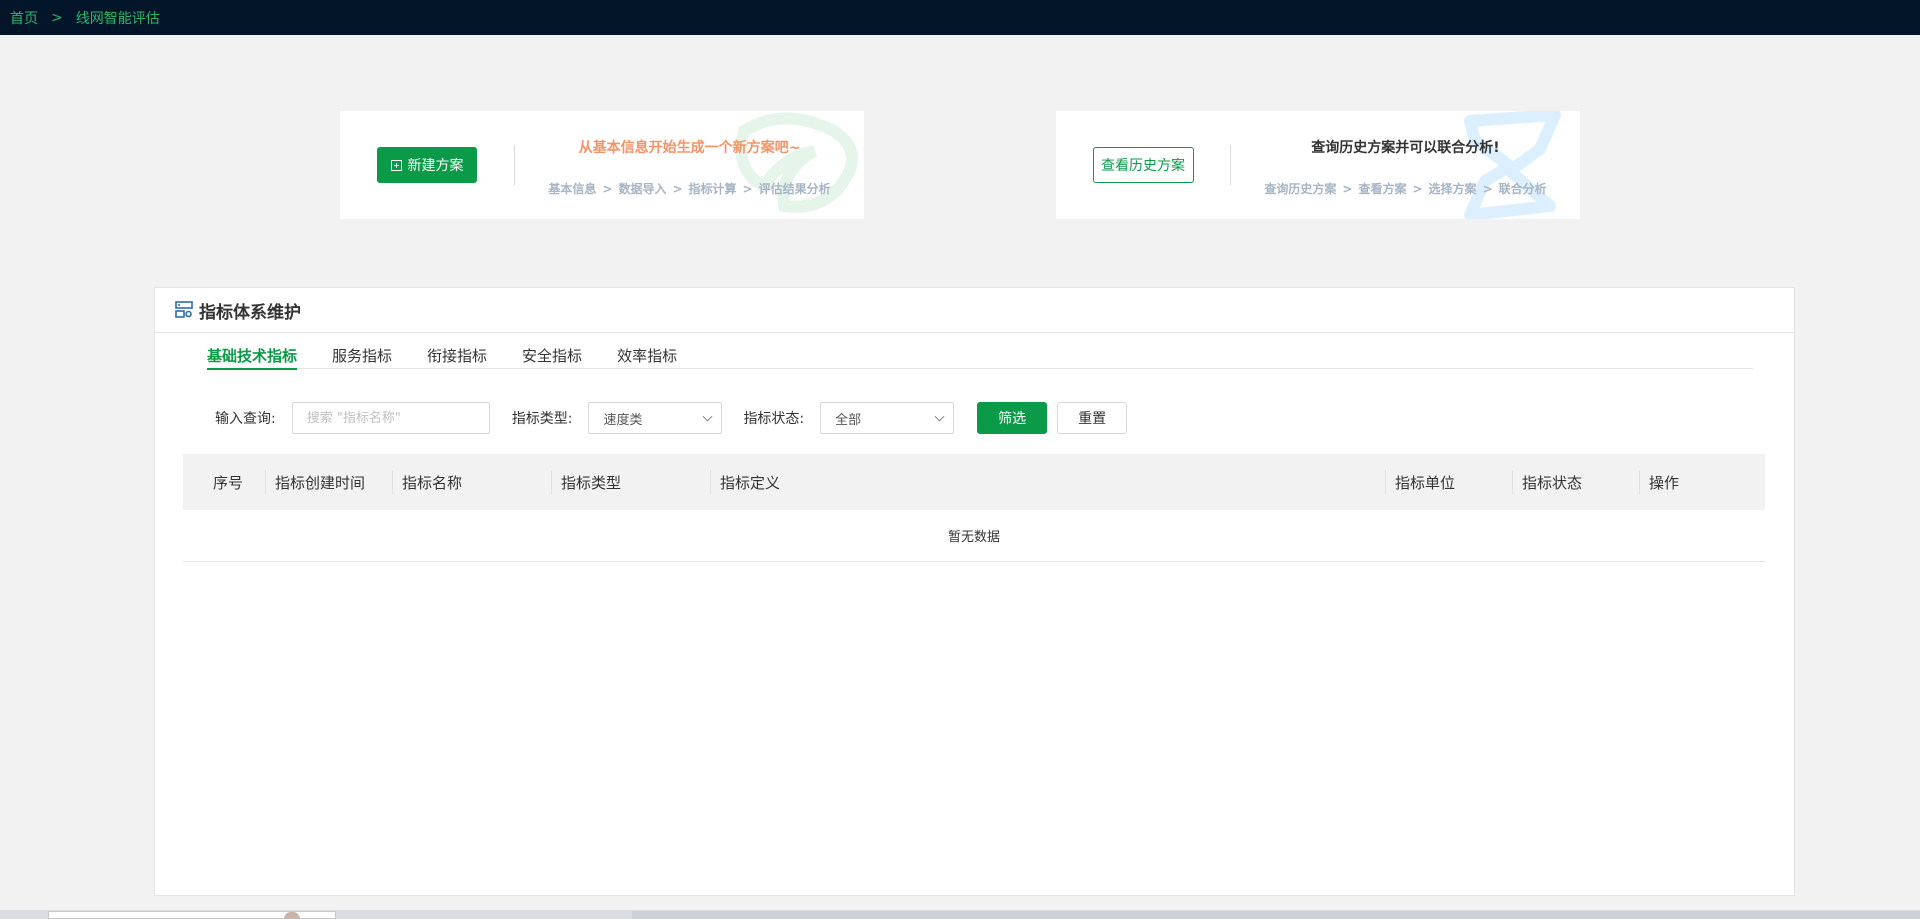 This screenshot has height=919, width=1920. I want to click on step: 选择方案, so click(1452, 189).